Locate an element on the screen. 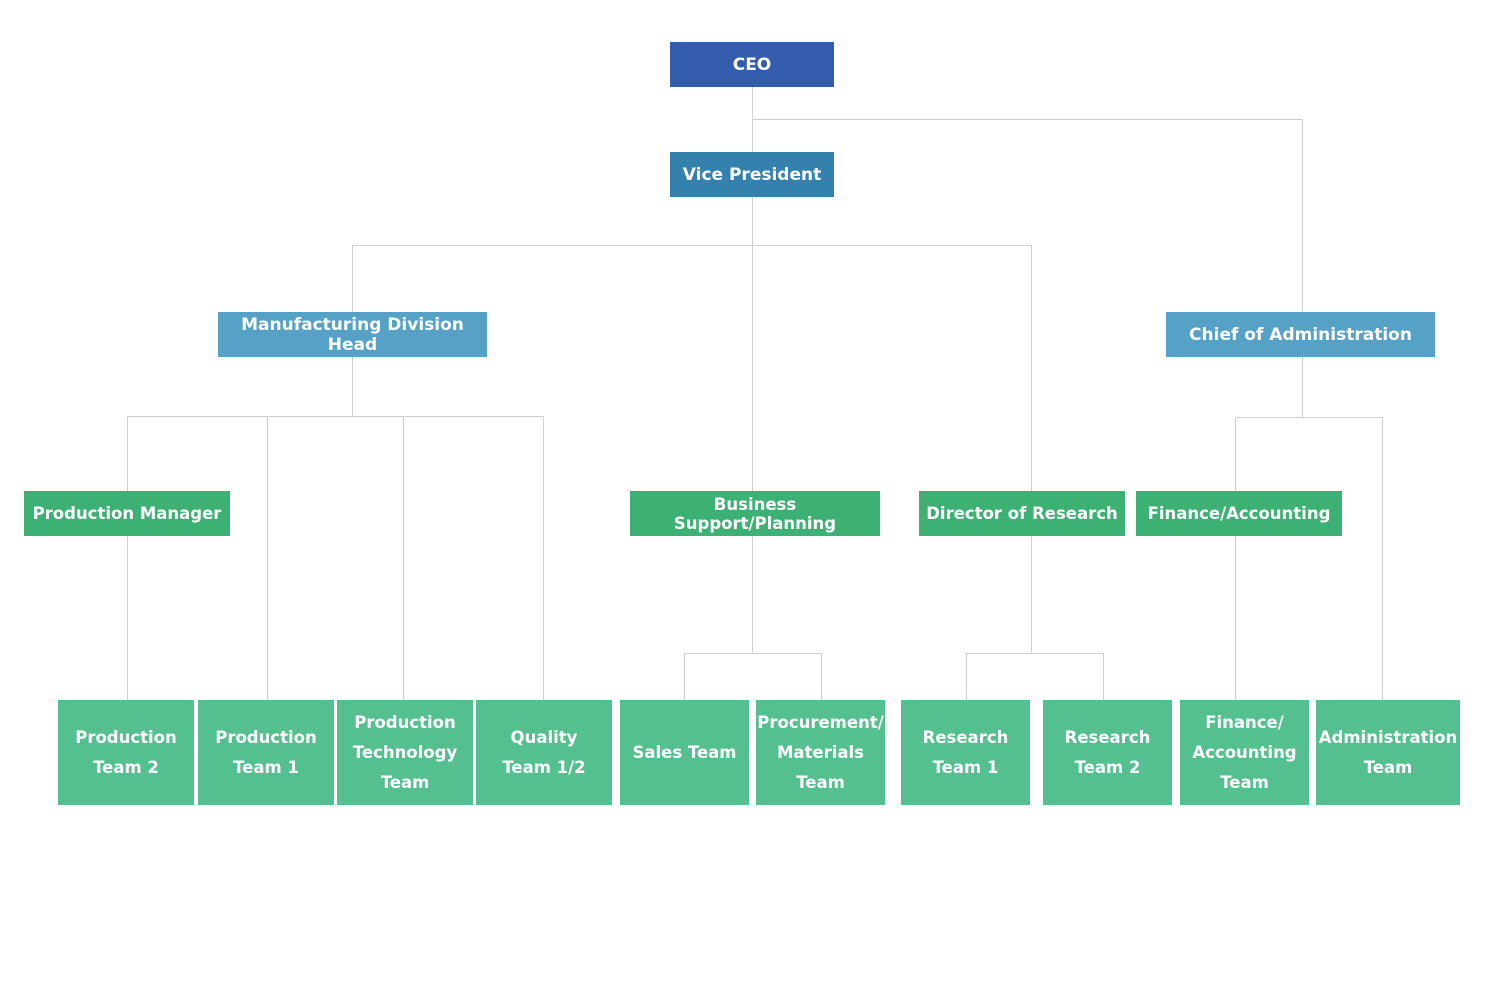  team-production-technology-team: Production Technology Team is located at coordinates (405, 752).